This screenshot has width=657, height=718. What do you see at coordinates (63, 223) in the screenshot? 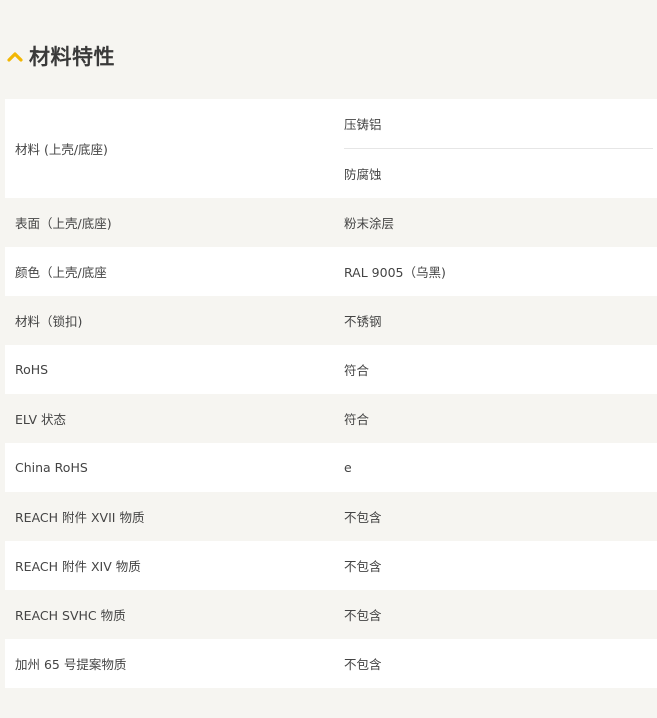
I see `property-label: 表面（上壳/底座)` at bounding box center [63, 223].